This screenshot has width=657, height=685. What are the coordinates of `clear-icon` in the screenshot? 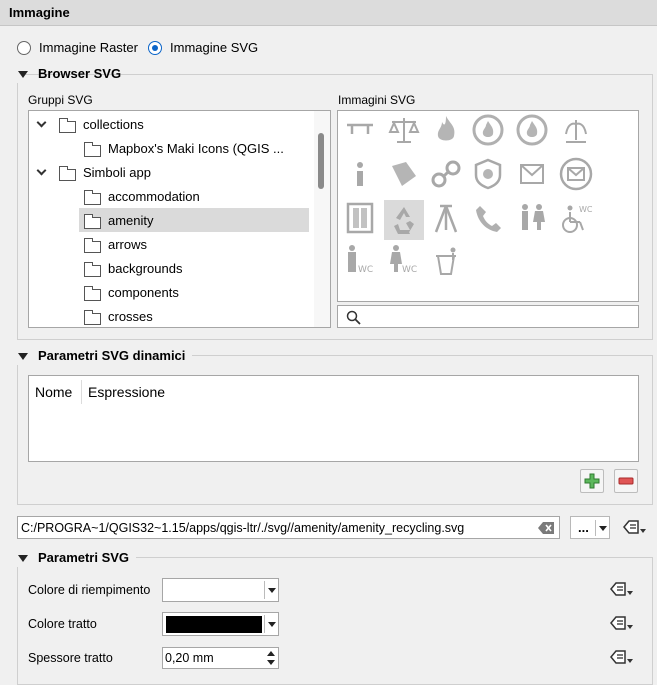 It's located at (546, 528).